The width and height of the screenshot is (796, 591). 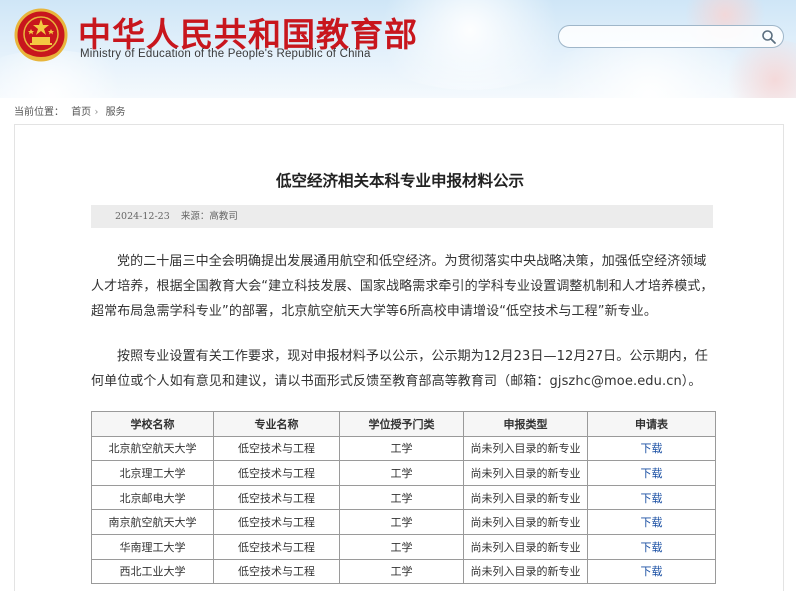 I want to click on article-title: 低空经济相关本科专业申报材料公示, so click(x=399, y=181).